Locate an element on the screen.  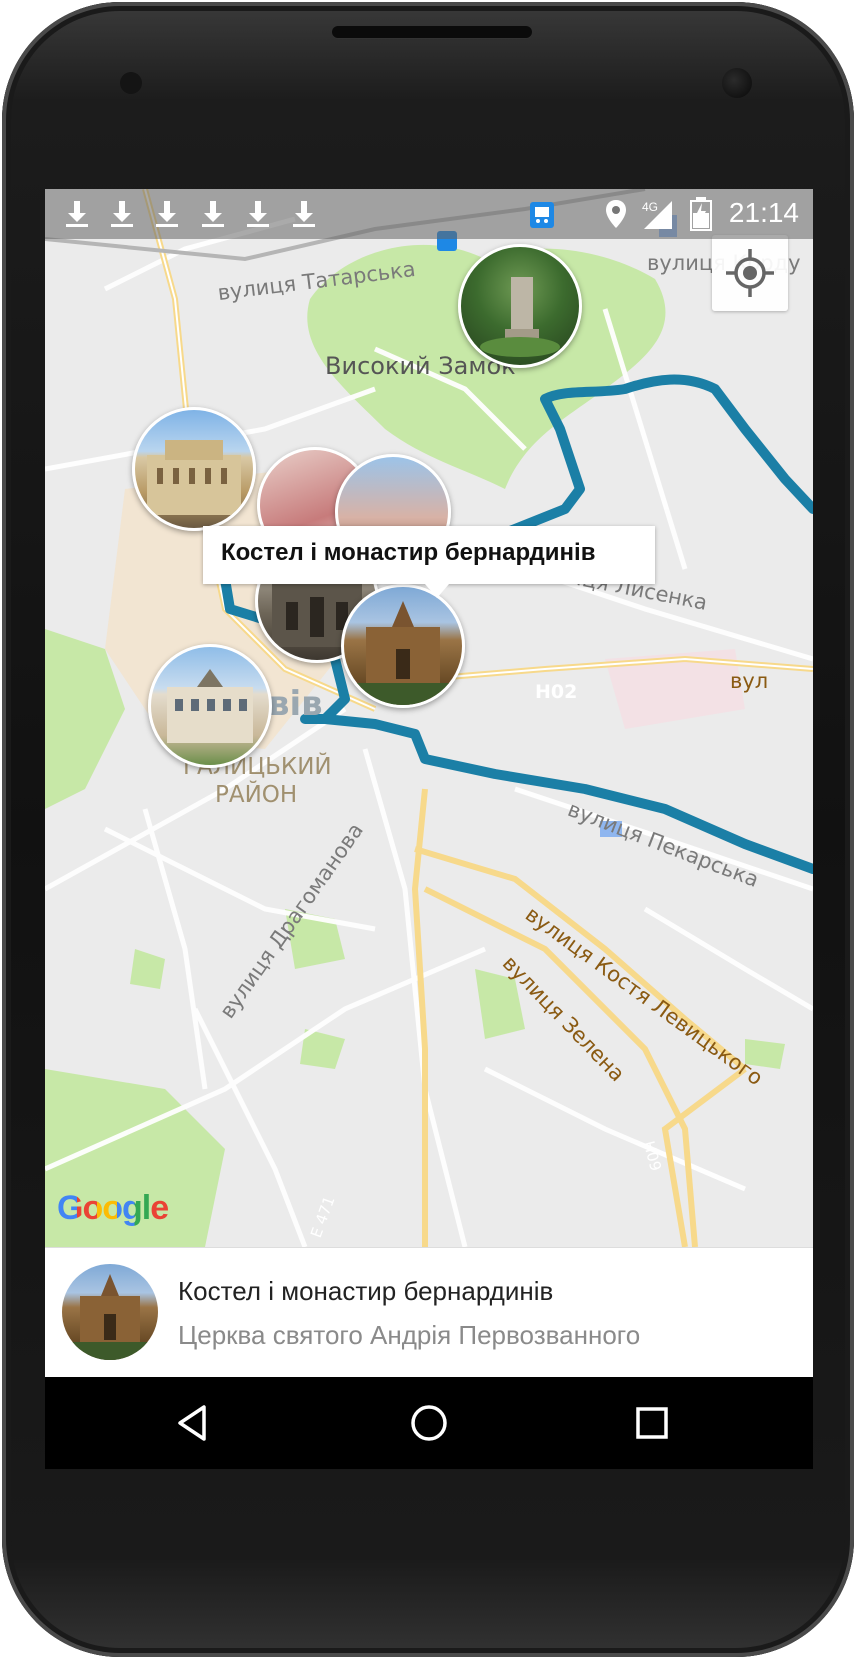
front-camera is located at coordinates (737, 83).